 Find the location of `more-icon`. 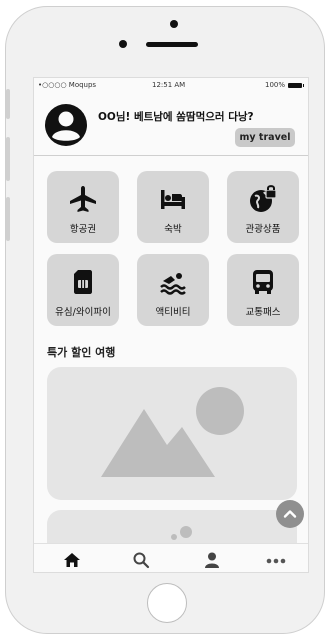

more-icon is located at coordinates (276, 561).